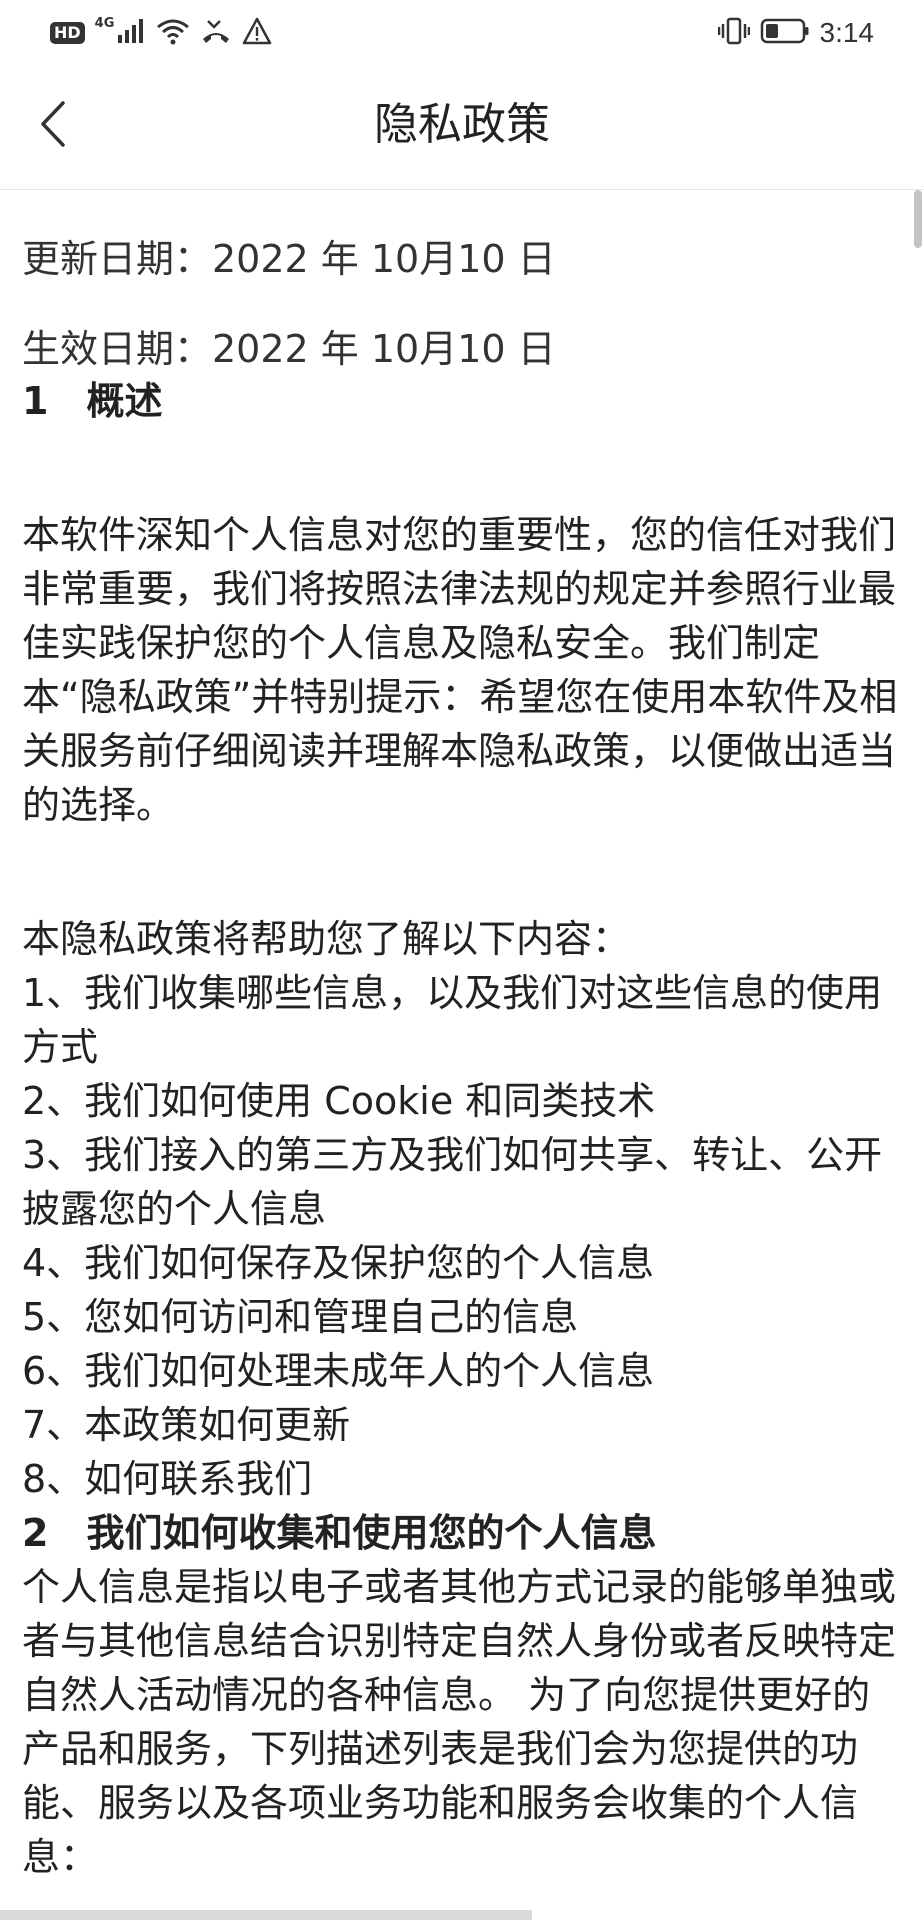  What do you see at coordinates (257, 33) in the screenshot?
I see `warning-icon` at bounding box center [257, 33].